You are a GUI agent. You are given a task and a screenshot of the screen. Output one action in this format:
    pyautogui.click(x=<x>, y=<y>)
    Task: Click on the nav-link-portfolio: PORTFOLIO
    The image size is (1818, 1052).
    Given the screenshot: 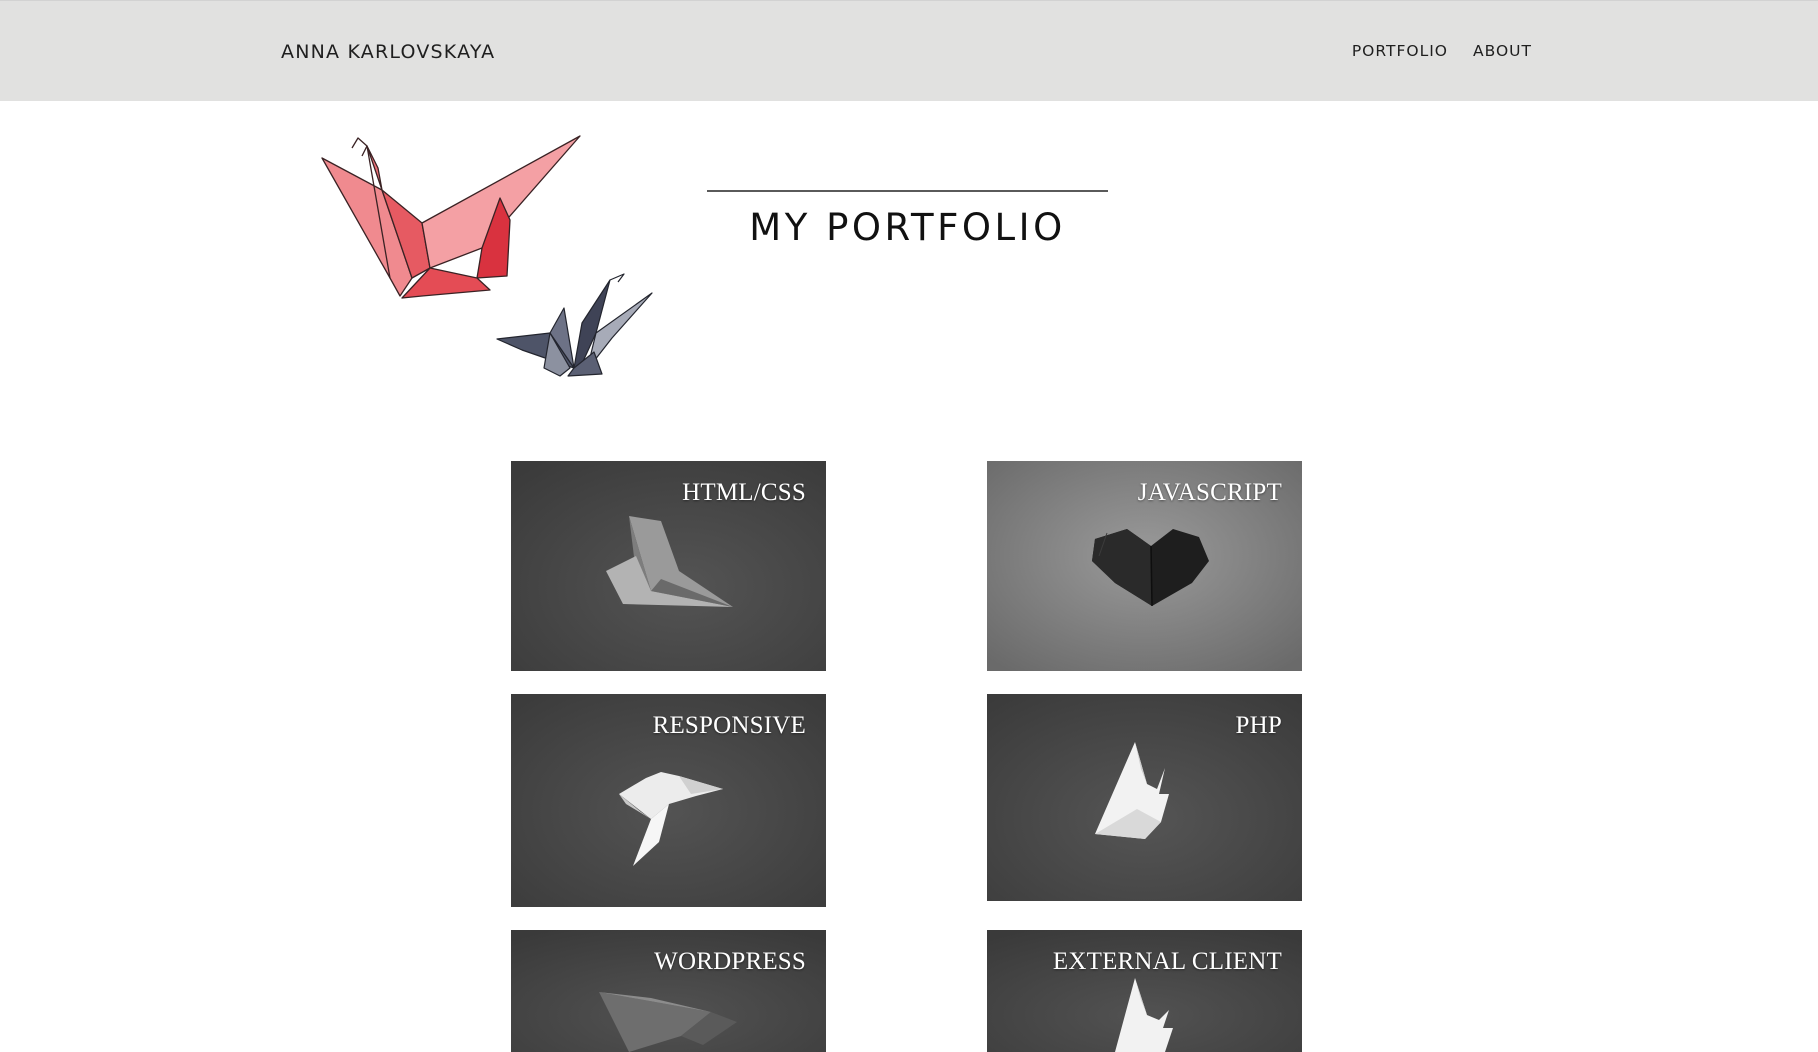 What is the action you would take?
    pyautogui.click(x=1400, y=51)
    